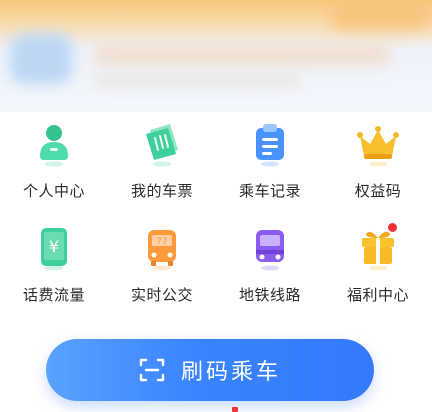 The width and height of the screenshot is (432, 412). I want to click on menu-item-label: 个人中心, so click(53, 191).